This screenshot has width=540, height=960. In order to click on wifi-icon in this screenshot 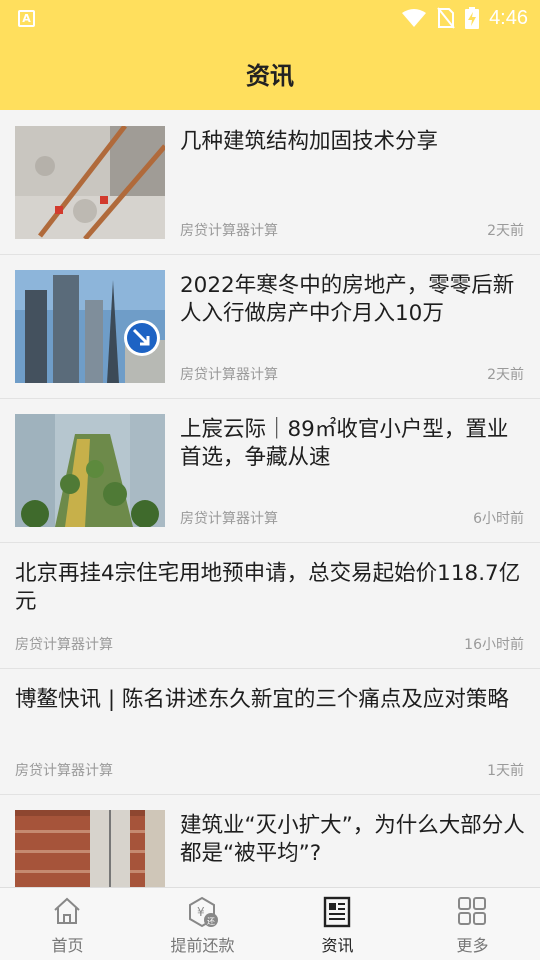, I will do `click(414, 18)`.